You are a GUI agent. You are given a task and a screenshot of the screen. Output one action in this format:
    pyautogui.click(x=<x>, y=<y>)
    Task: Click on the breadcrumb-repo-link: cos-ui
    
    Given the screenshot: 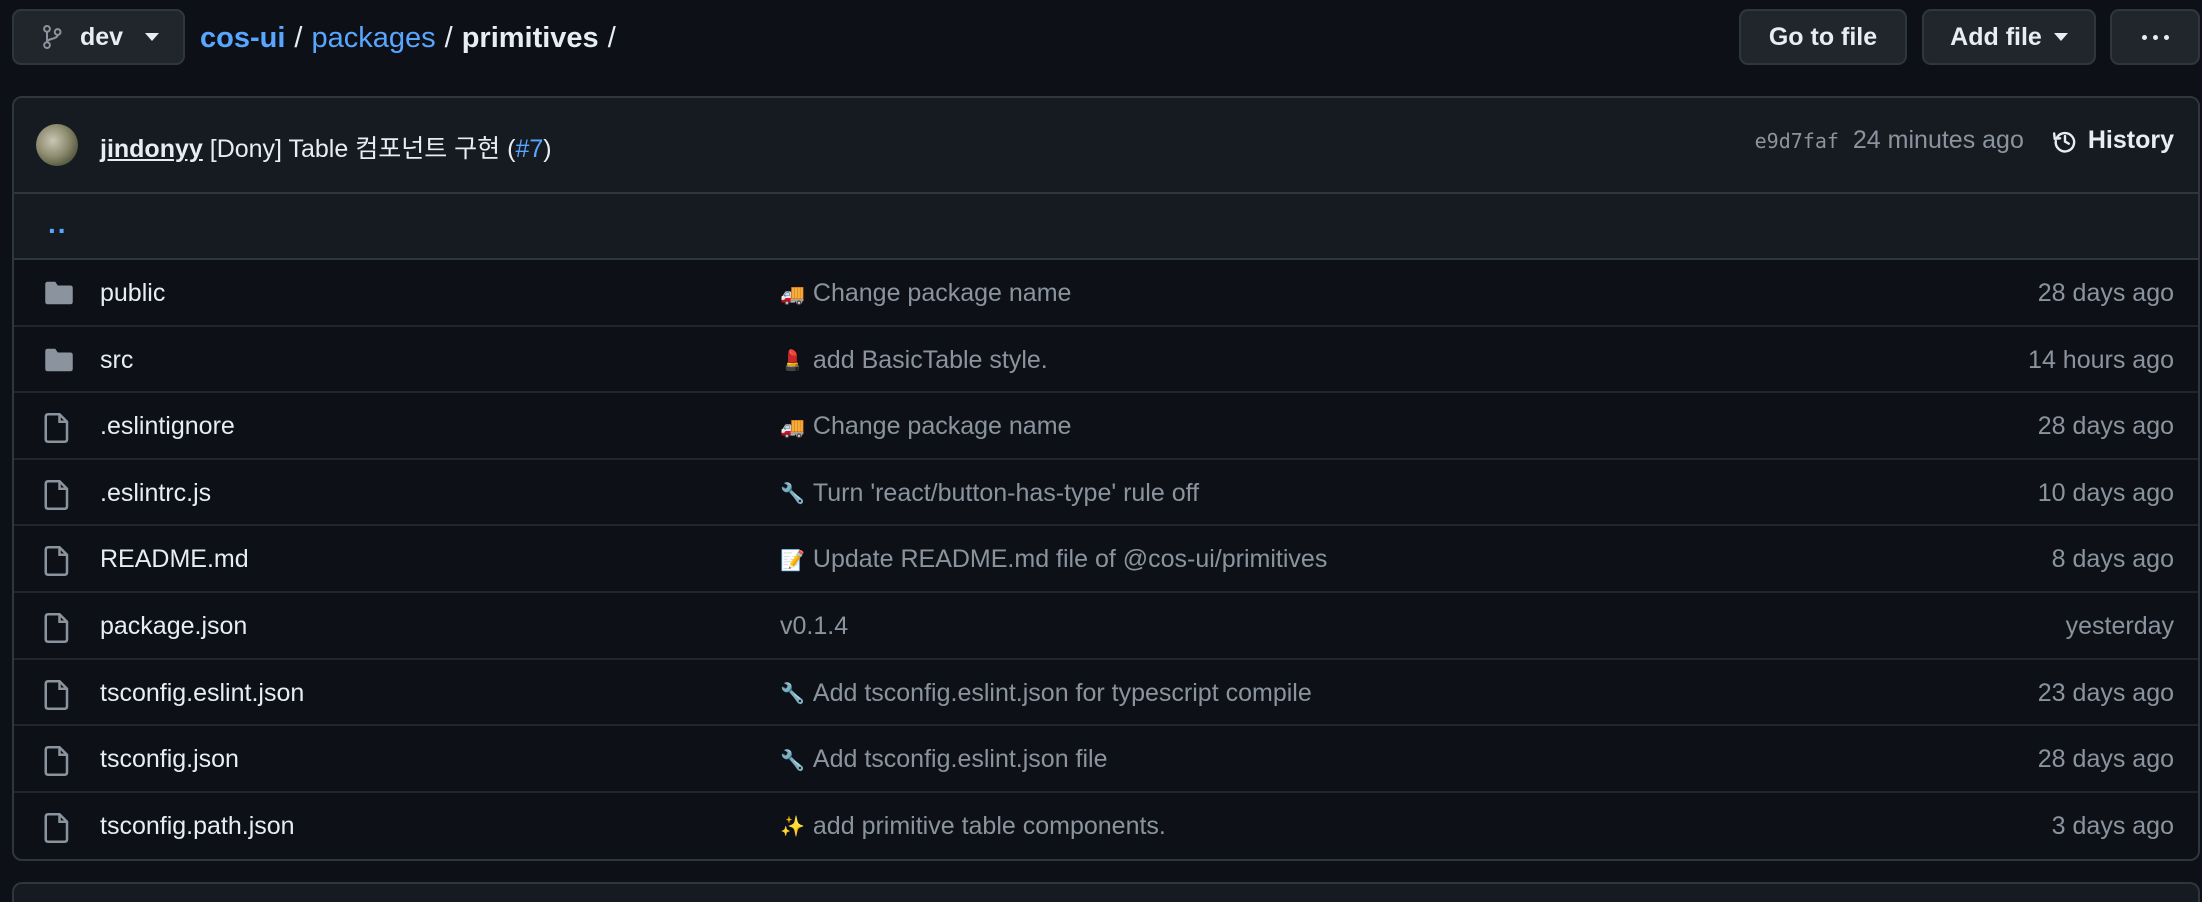 What is the action you would take?
    pyautogui.click(x=242, y=38)
    